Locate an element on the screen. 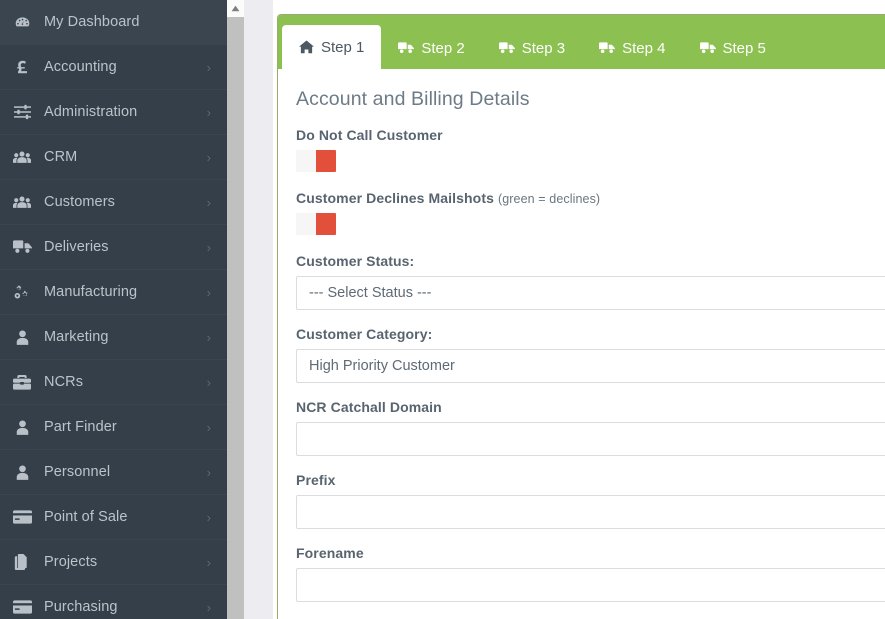  field-label: Forename is located at coordinates (330, 553).